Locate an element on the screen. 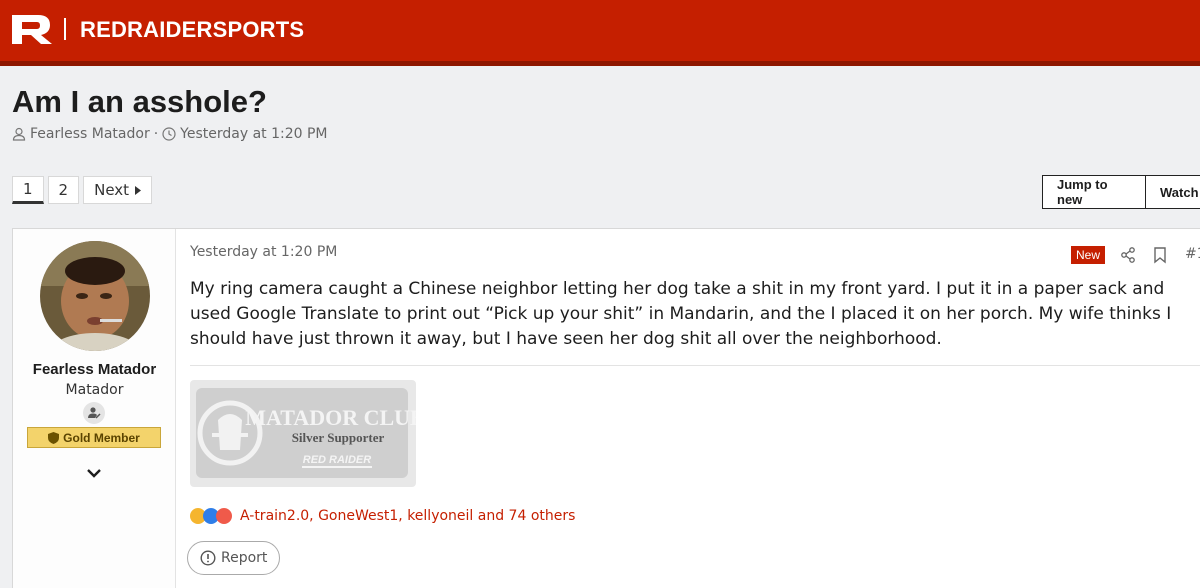 The image size is (1200, 588). thread-time: Yesterday at 1:20 PM is located at coordinates (253, 134).